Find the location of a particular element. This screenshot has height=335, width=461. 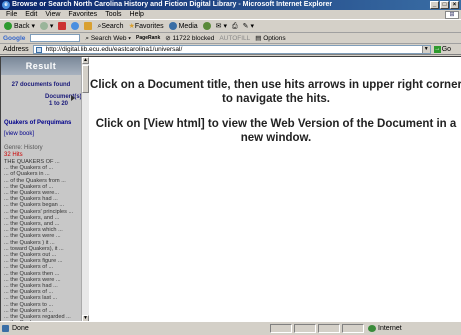

status-text: Done is located at coordinates (20, 328).